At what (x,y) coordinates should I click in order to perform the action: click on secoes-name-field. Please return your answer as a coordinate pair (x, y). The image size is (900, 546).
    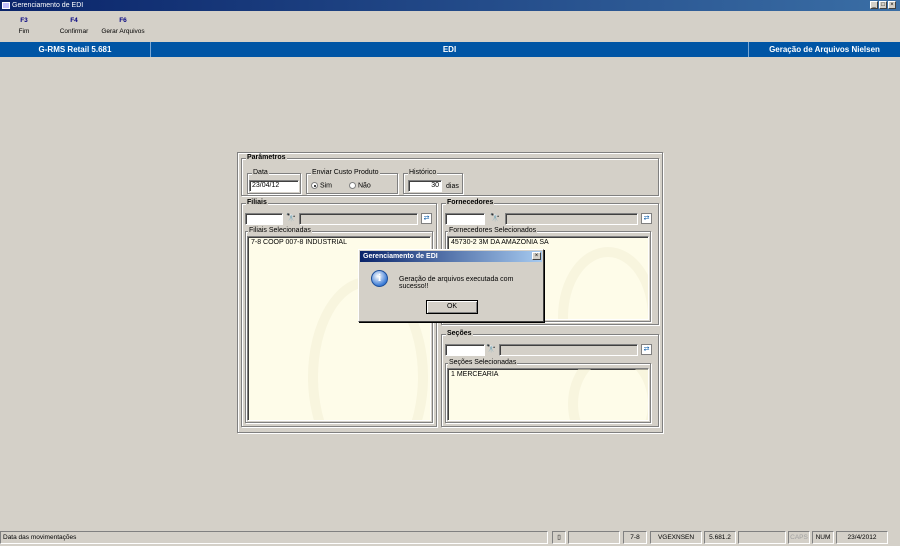
    Looking at the image, I should click on (568, 350).